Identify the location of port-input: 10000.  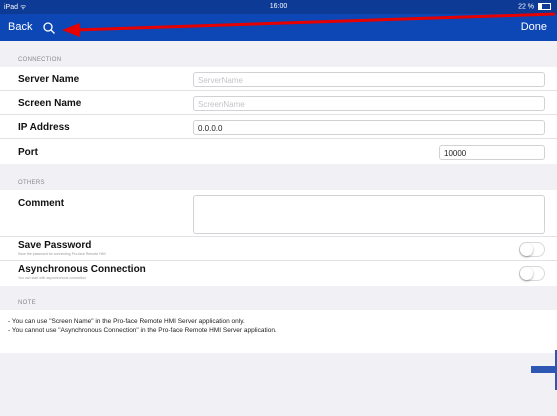
(492, 152).